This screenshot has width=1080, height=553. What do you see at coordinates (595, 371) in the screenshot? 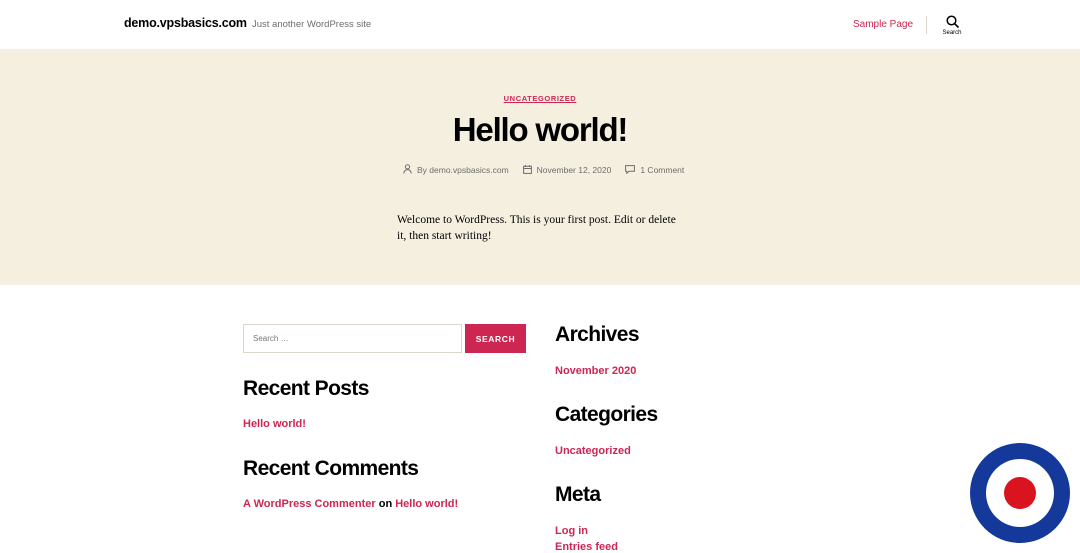
I see `archive-link: November 2020` at bounding box center [595, 371].